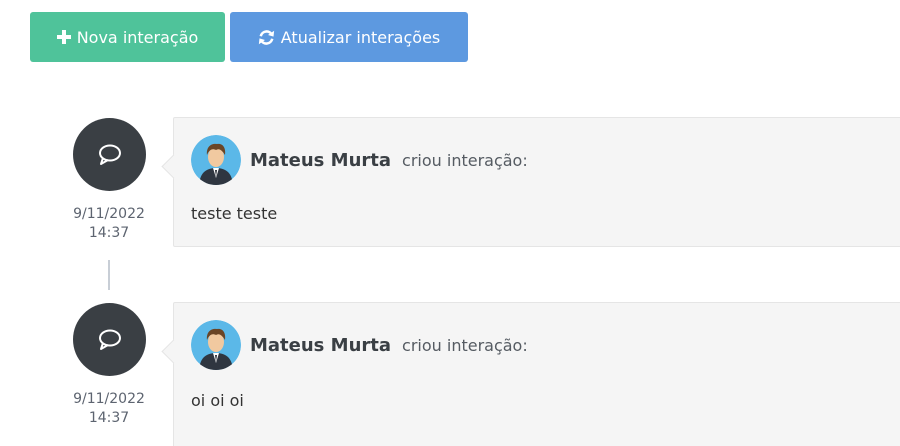 This screenshot has height=446, width=900. Describe the element at coordinates (234, 213) in the screenshot. I see `interaction-message: teste teste` at that location.